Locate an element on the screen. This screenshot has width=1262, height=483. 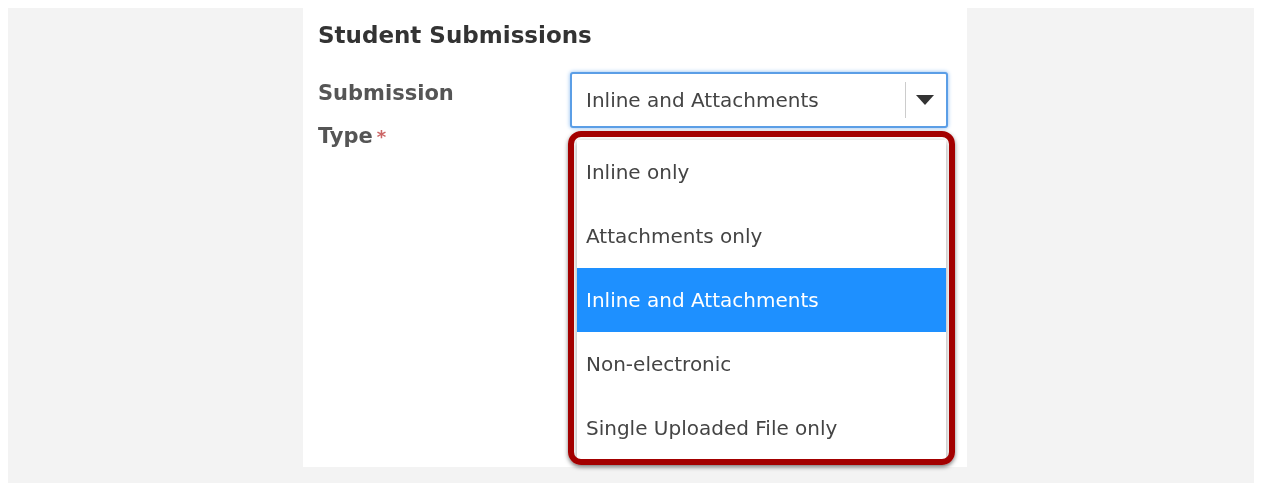
field-label: Submission is located at coordinates (386, 93).